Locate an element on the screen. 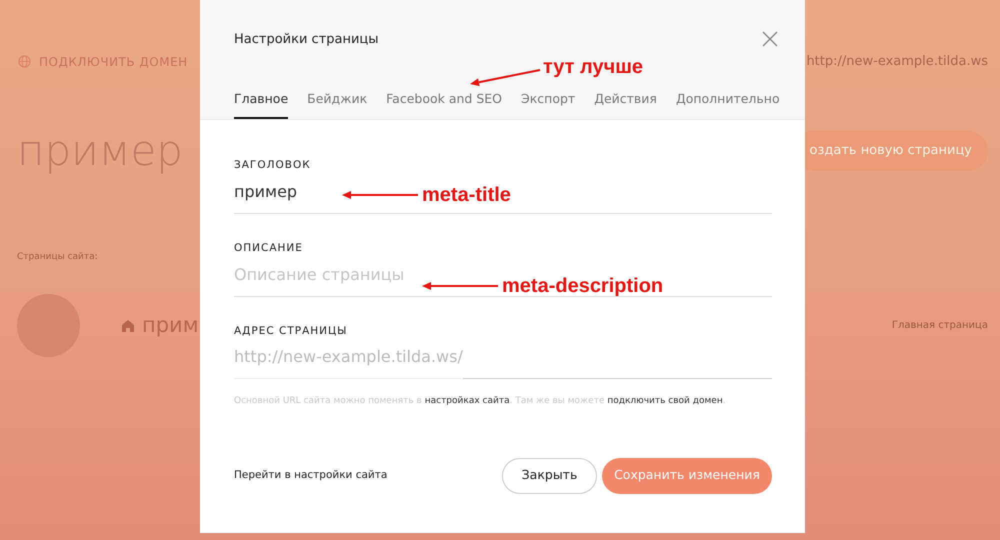  pages-label: Страницы сайта: is located at coordinates (57, 257).